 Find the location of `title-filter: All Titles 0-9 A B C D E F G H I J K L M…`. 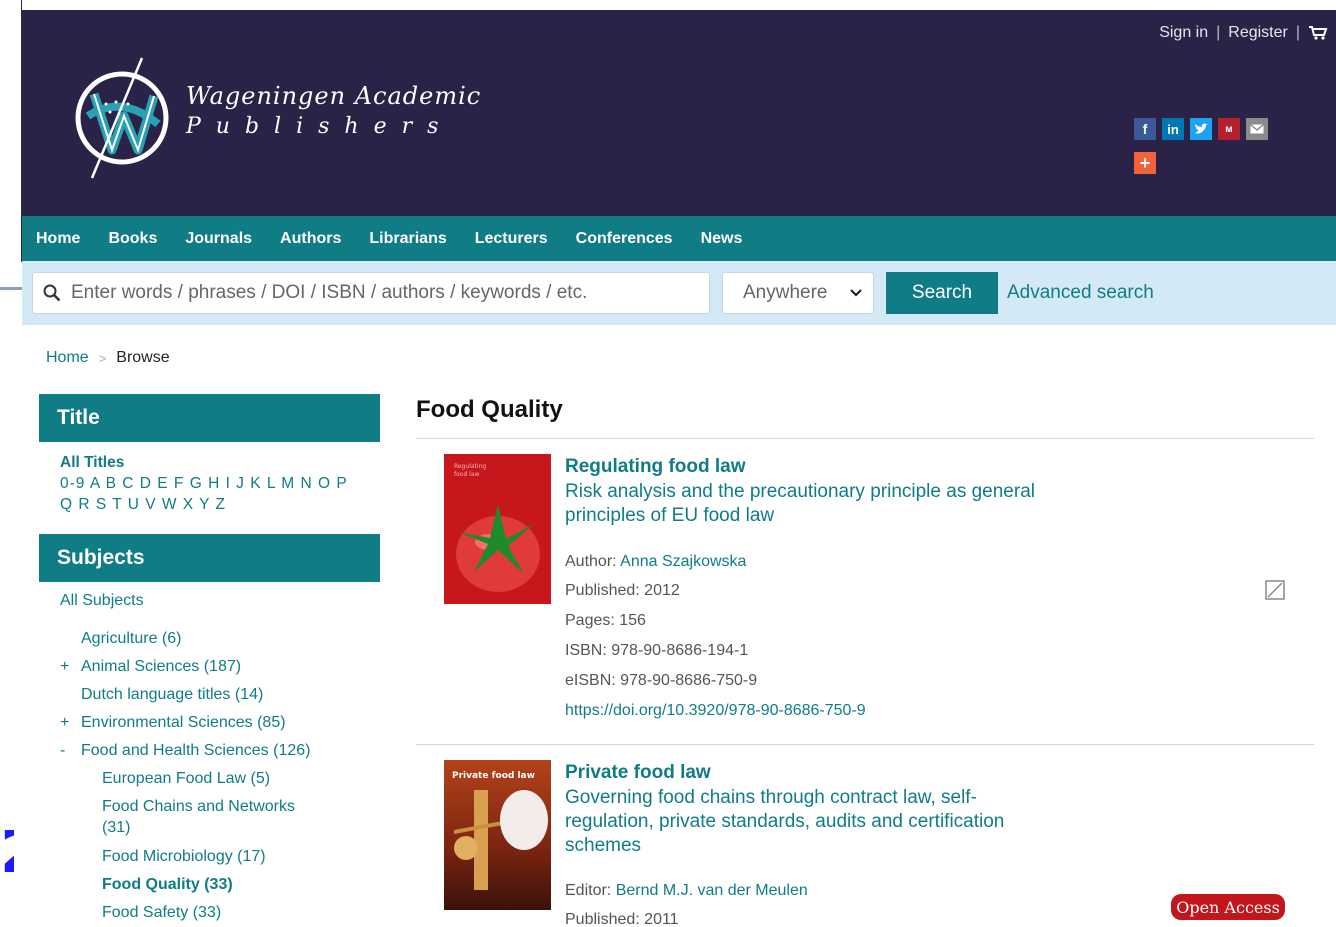

title-filter: All Titles 0-9 A B C D E F G H I J K L M… is located at coordinates (210, 483).